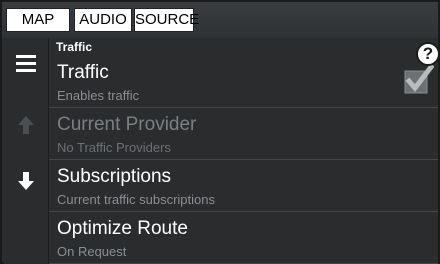  I want to click on help-button: ?, so click(428, 54).